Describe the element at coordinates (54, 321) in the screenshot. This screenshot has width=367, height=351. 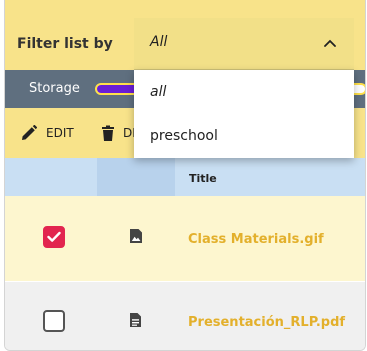
I see `row-checkbox` at that location.